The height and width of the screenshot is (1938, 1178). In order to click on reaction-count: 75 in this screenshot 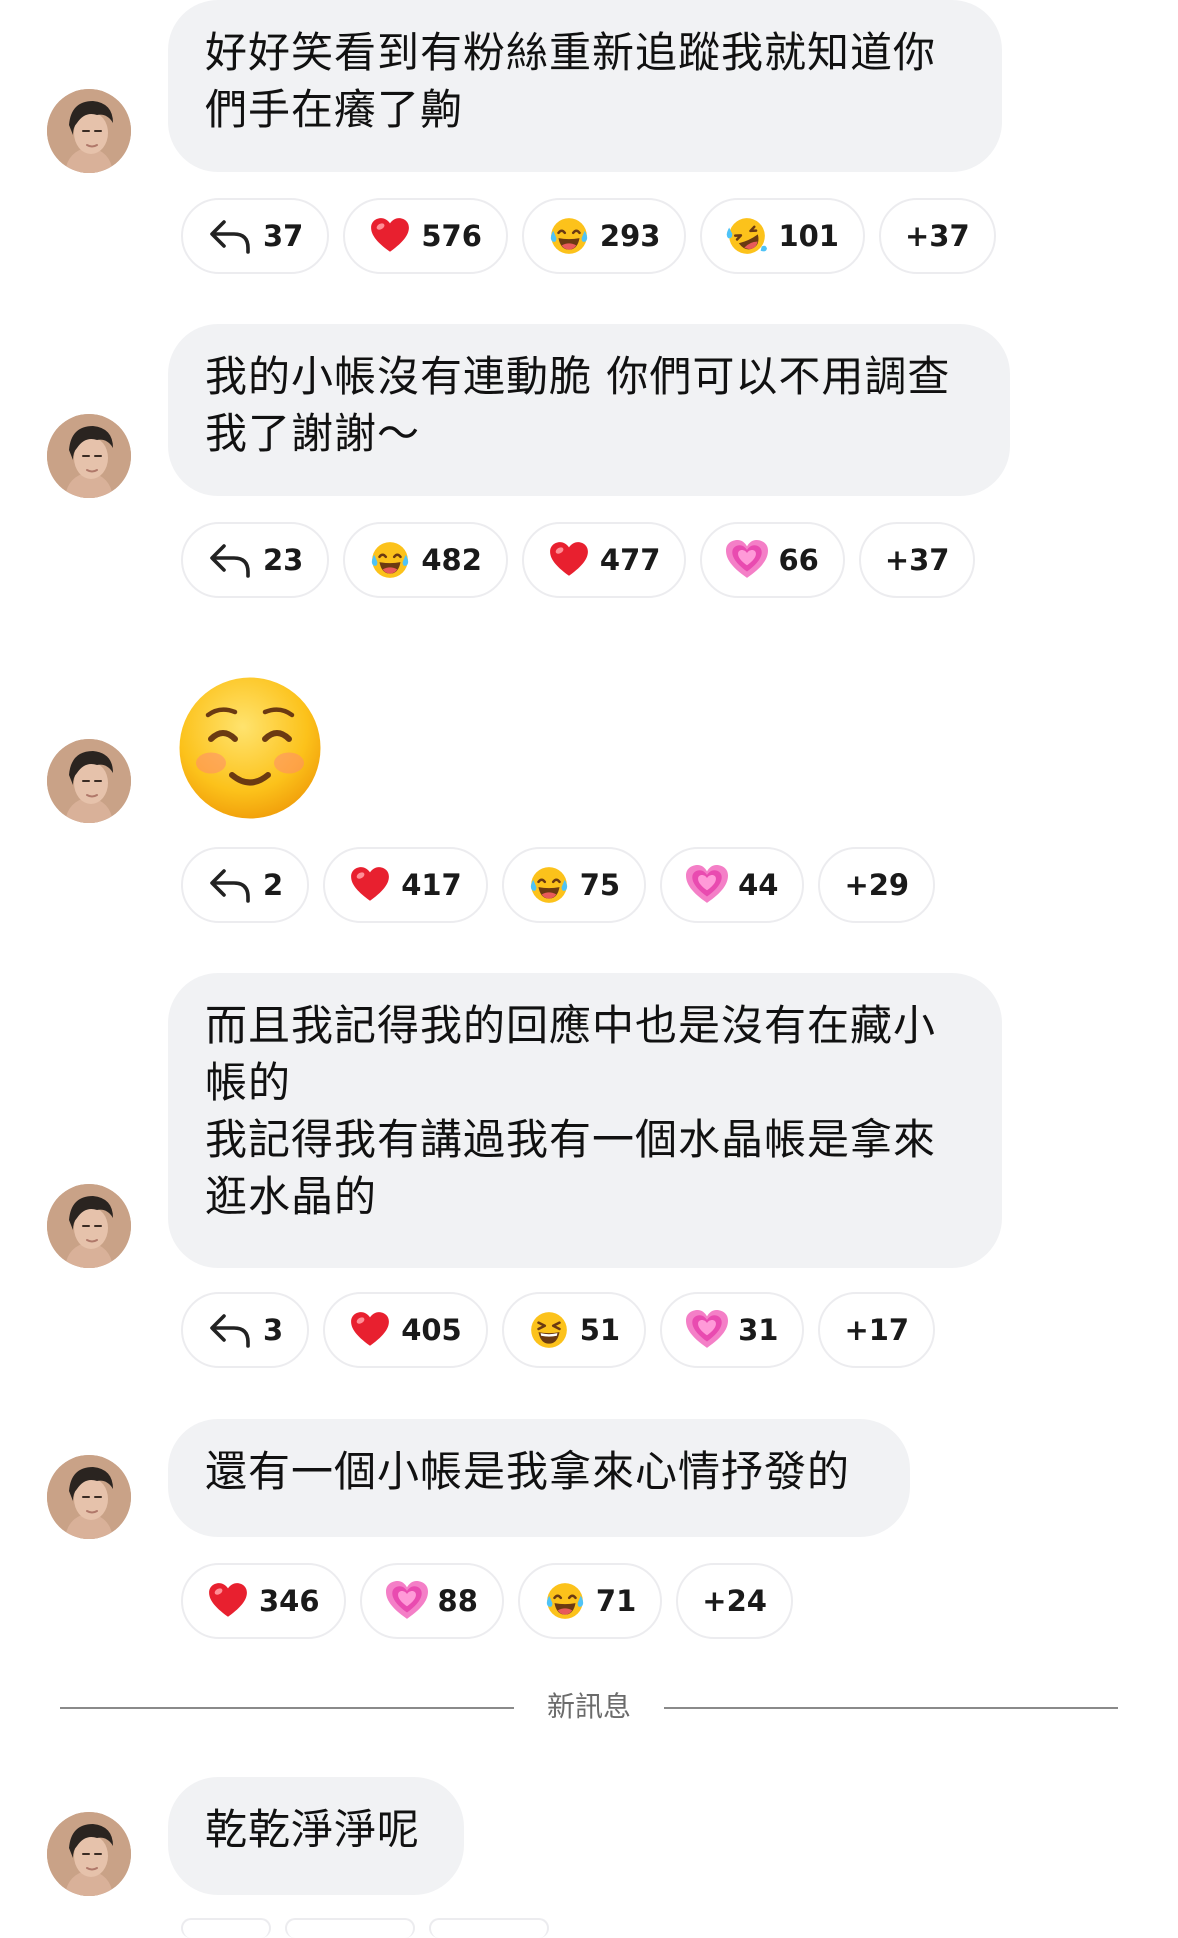, I will do `click(600, 885)`.